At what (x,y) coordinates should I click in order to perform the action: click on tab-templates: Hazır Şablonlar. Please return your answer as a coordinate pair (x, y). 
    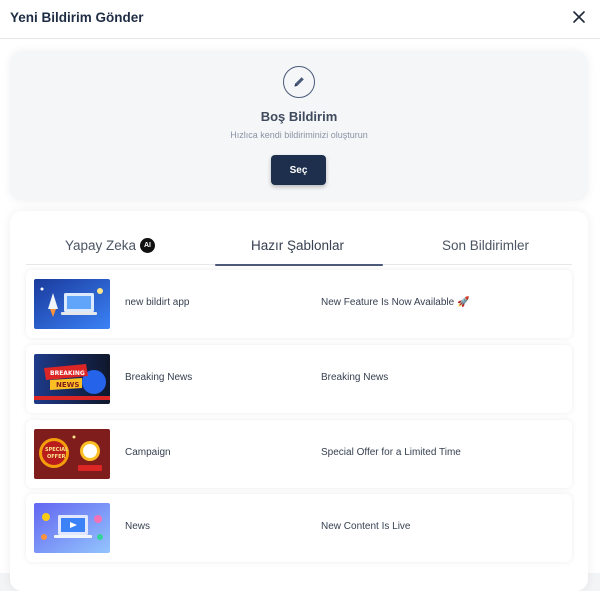
    Looking at the image, I should click on (299, 247).